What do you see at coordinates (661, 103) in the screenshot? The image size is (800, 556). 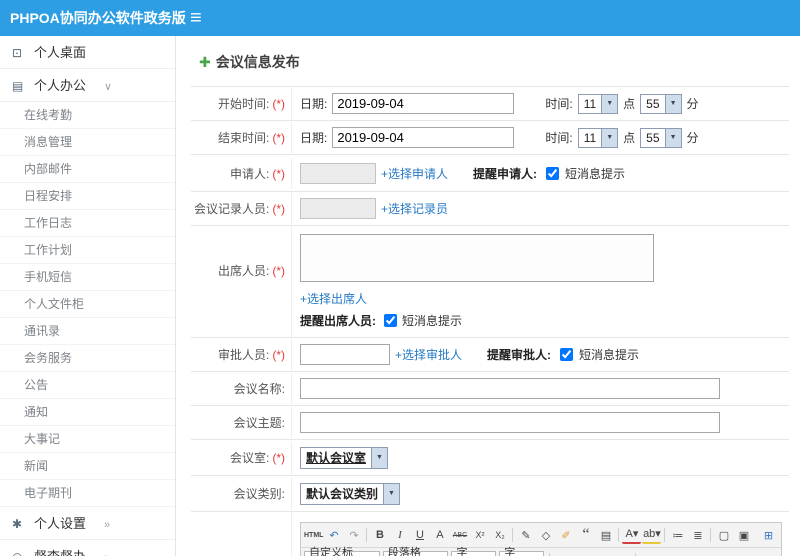 I see `start-minute-select: 55 ▼` at bounding box center [661, 103].